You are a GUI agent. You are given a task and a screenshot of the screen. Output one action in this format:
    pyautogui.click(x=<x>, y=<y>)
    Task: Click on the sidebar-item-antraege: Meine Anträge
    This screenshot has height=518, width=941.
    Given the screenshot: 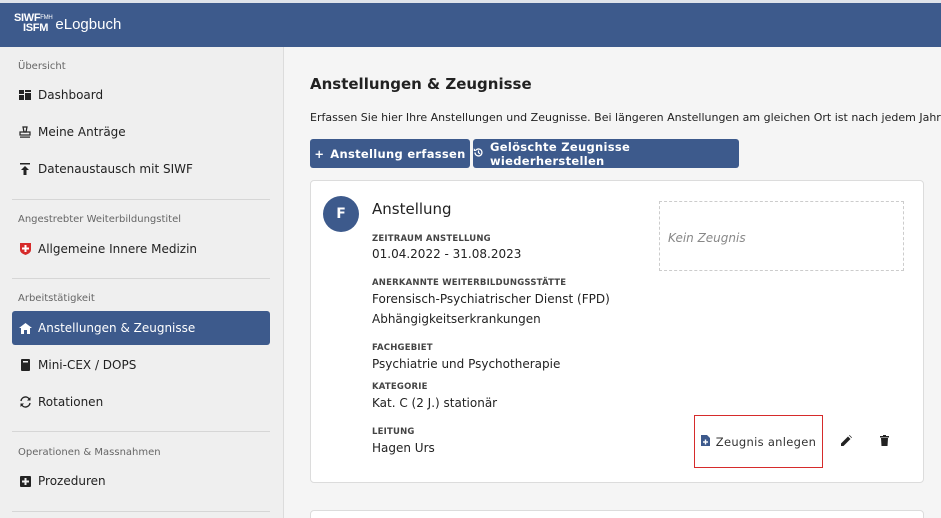 What is the action you would take?
    pyautogui.click(x=141, y=132)
    